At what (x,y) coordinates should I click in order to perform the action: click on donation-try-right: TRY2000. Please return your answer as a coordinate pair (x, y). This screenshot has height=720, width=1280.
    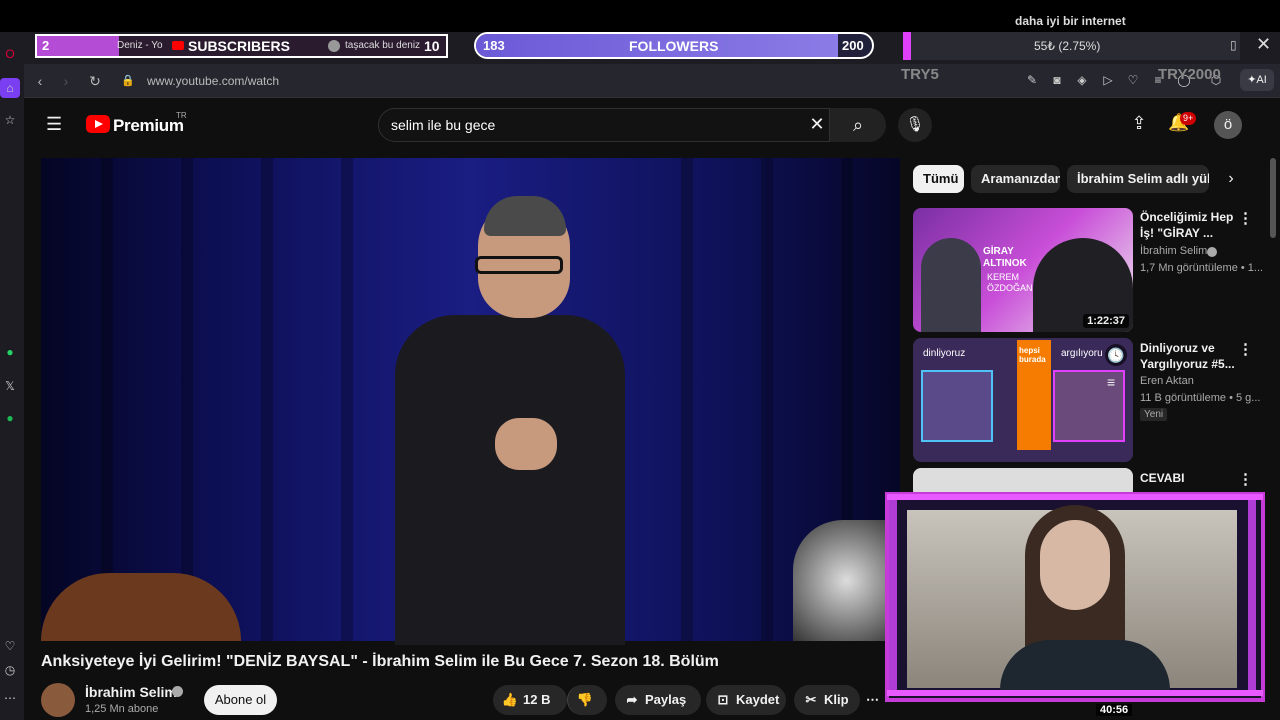
    Looking at the image, I should click on (1189, 74).